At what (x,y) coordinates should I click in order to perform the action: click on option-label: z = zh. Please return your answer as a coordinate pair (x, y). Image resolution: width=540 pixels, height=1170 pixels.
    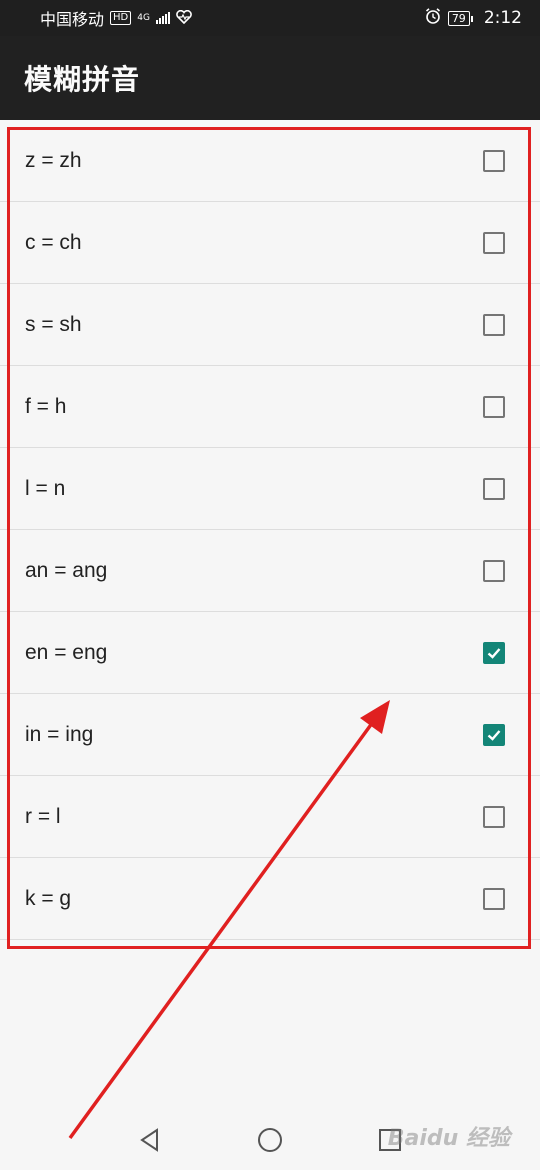
    Looking at the image, I should click on (53, 160).